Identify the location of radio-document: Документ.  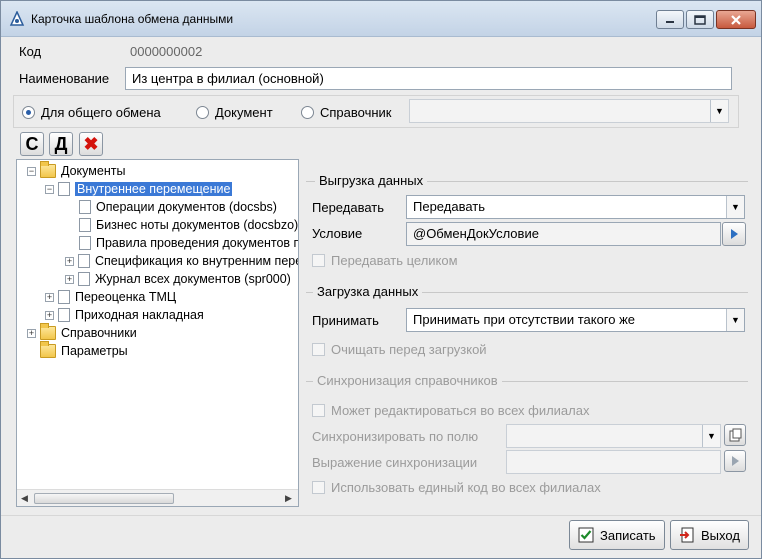
(234, 112).